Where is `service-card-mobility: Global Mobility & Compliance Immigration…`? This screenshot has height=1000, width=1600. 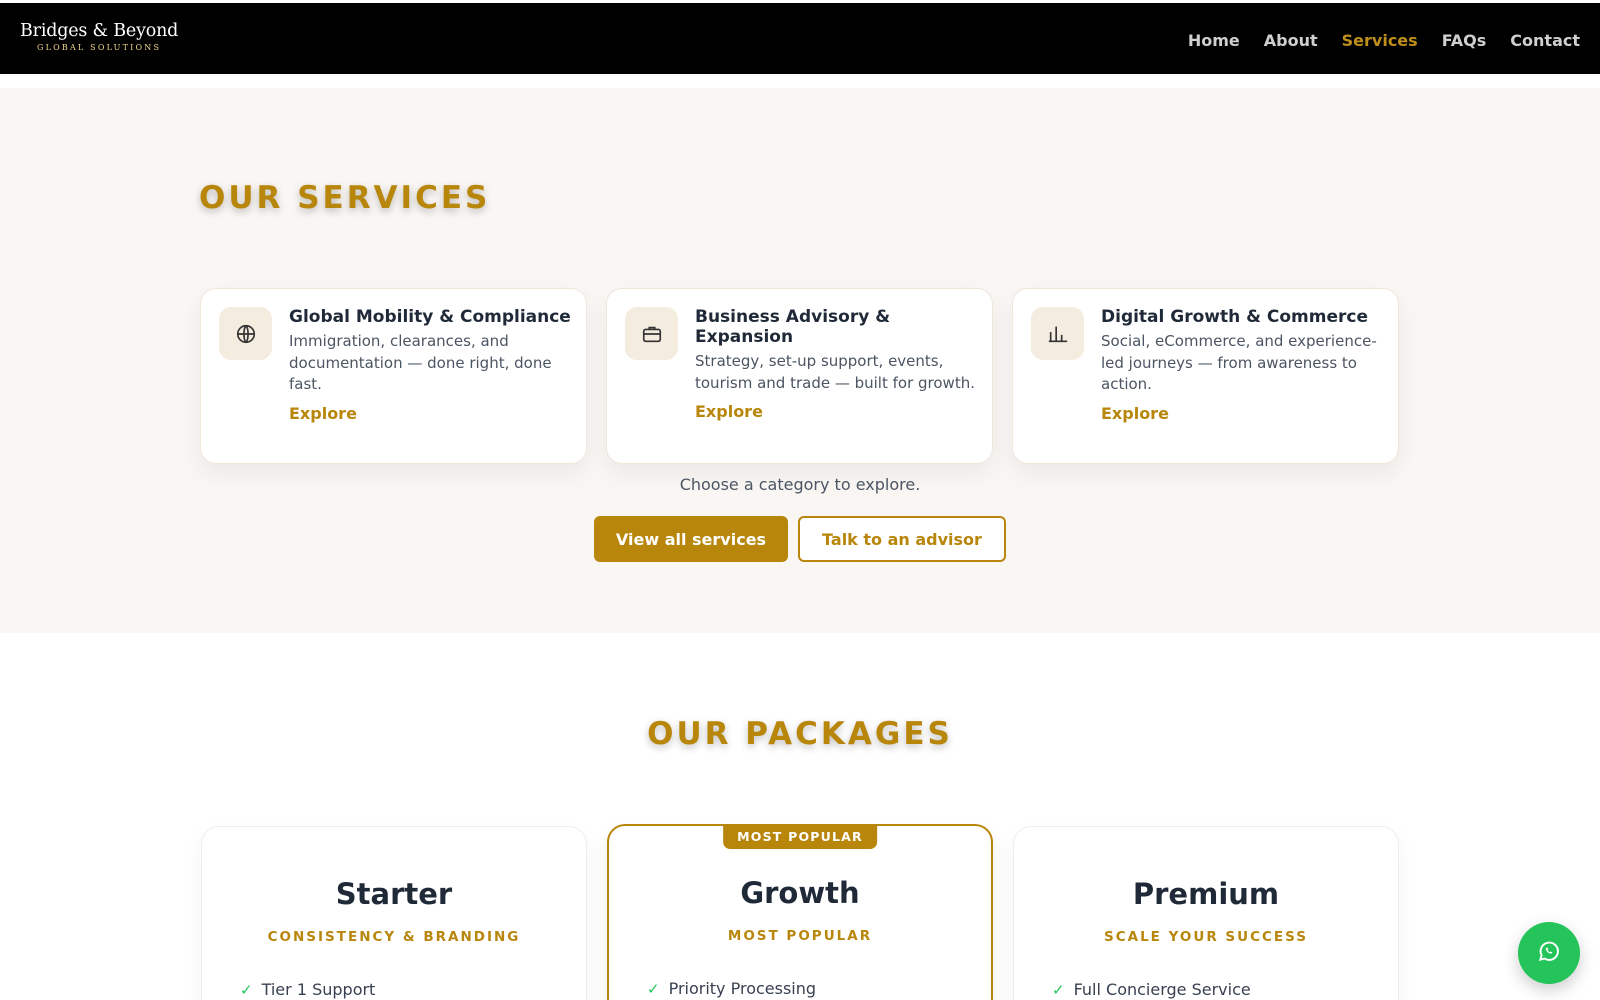
service-card-mobility: Global Mobility & Compliance Immigration… is located at coordinates (393, 376).